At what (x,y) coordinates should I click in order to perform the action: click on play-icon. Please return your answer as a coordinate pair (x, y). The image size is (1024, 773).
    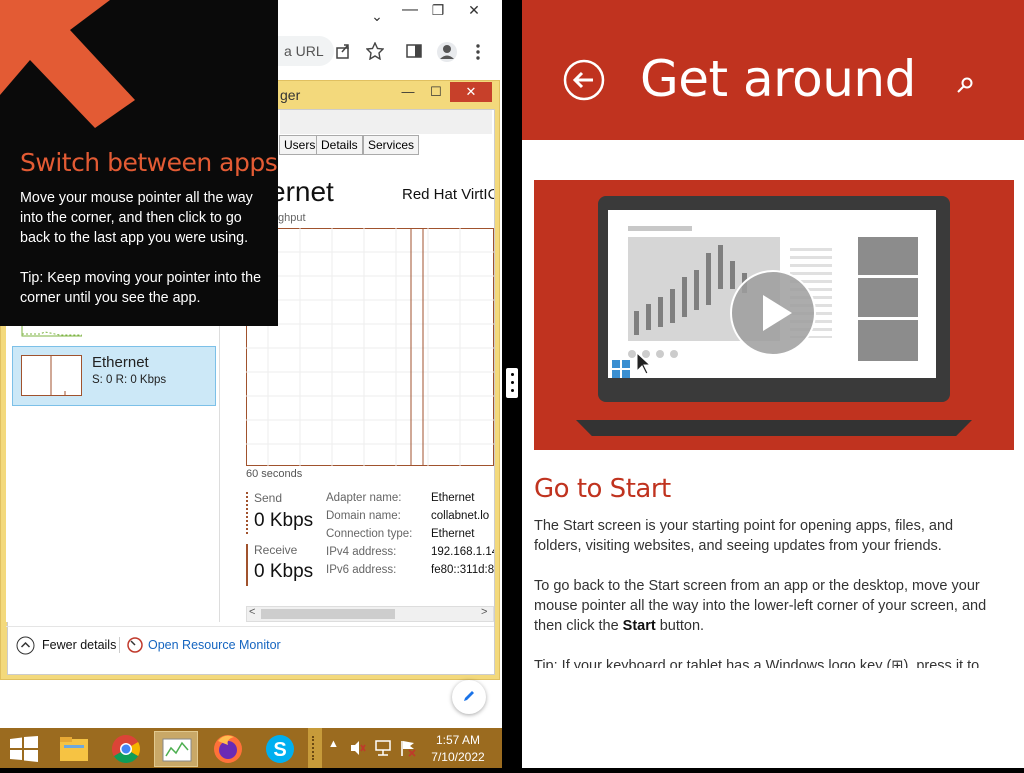
    Looking at the image, I should click on (773, 313).